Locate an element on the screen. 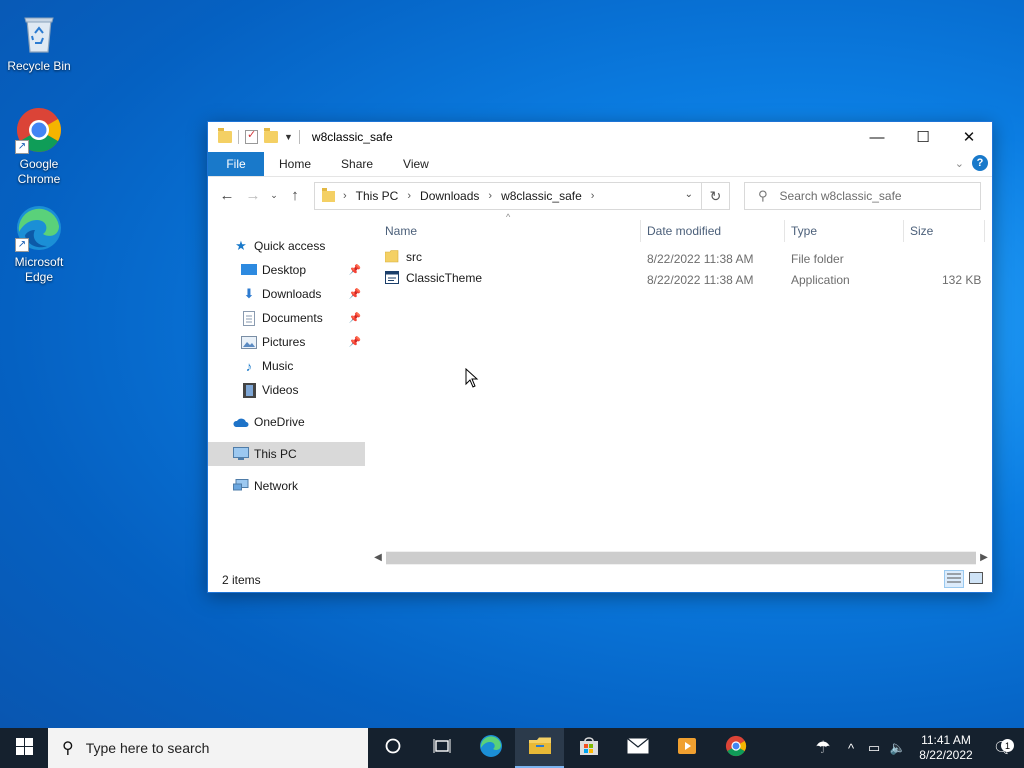  start-button is located at coordinates (24, 748).